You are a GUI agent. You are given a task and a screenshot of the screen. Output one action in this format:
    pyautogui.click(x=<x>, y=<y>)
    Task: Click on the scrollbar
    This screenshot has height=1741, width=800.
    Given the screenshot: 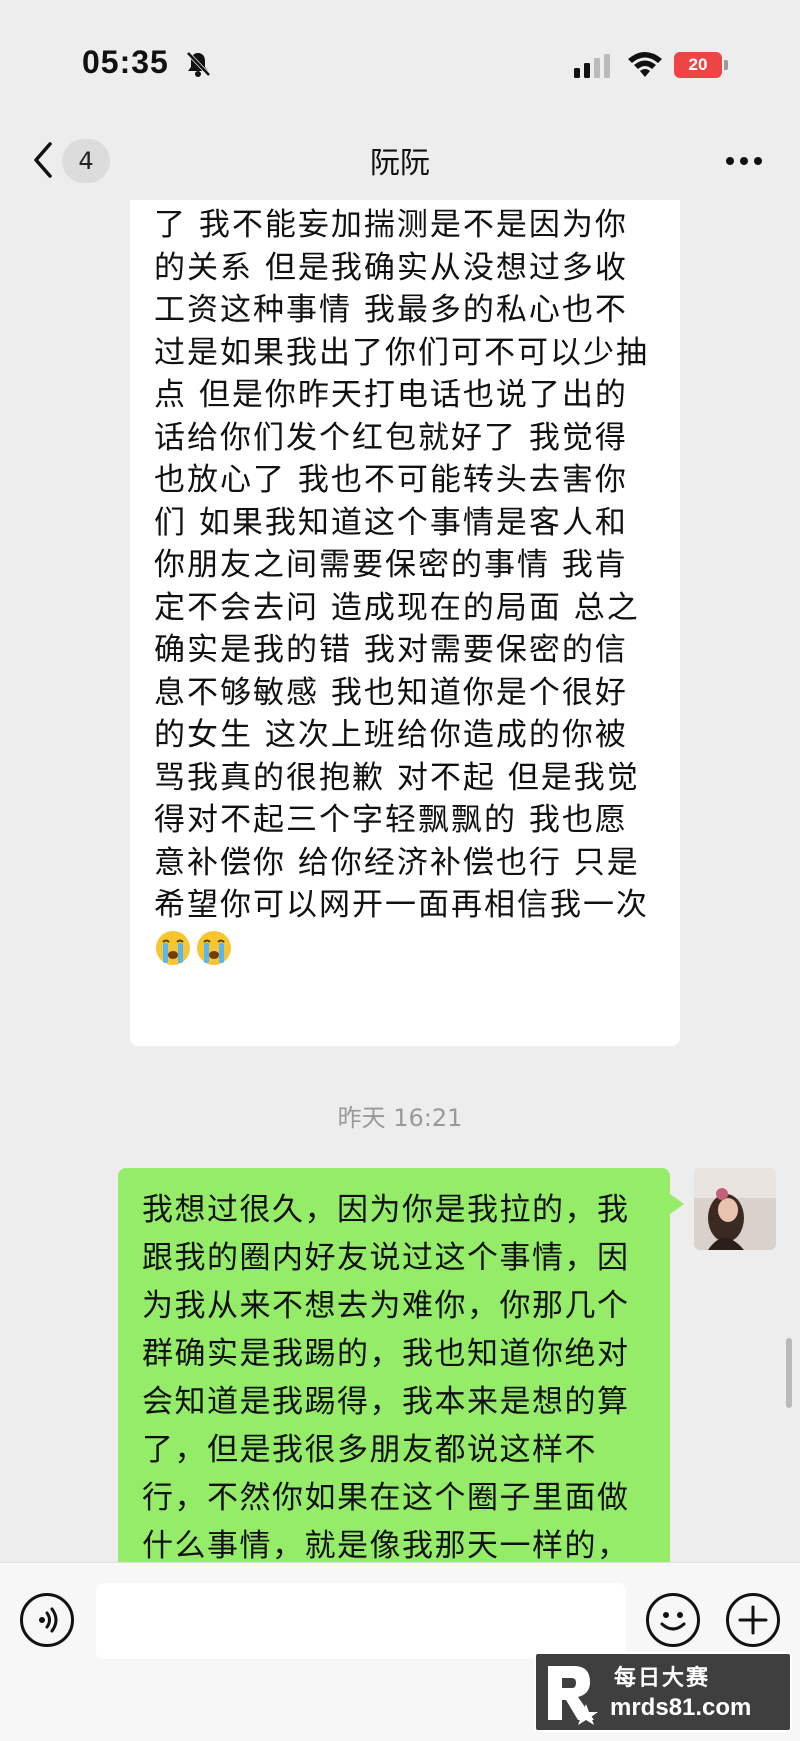 What is the action you would take?
    pyautogui.click(x=789, y=1373)
    